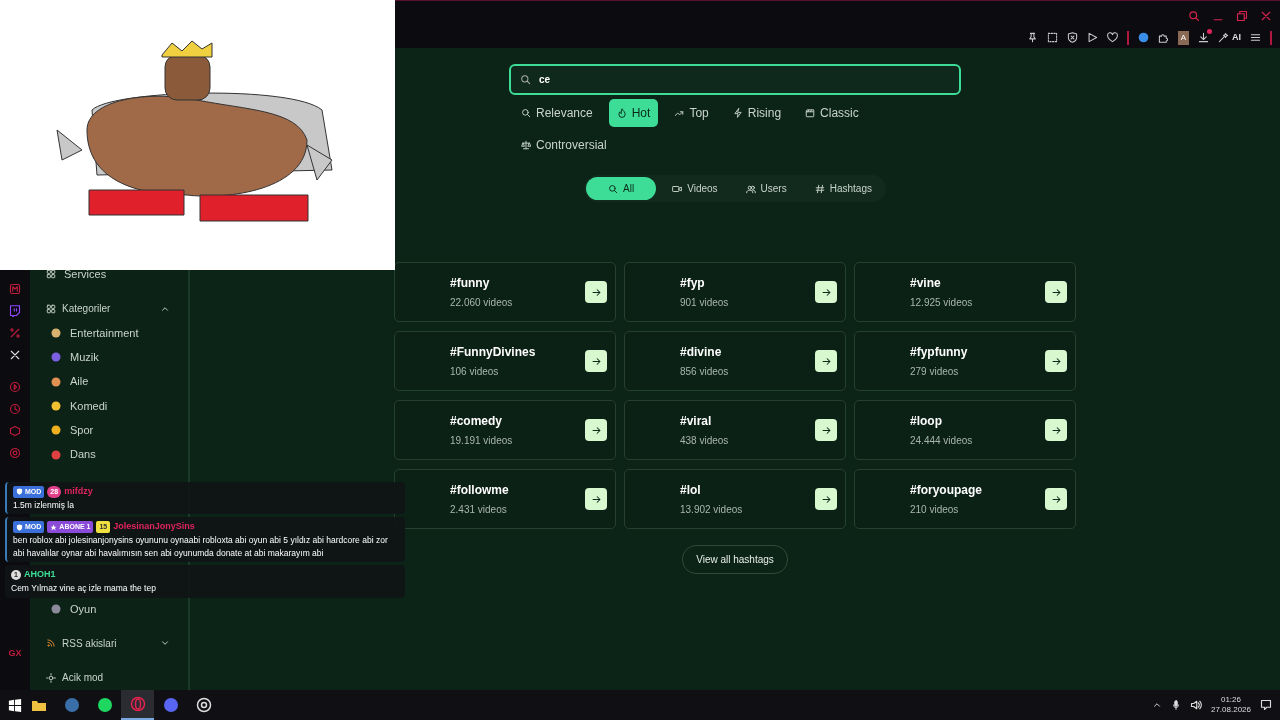  Describe the element at coordinates (1163, 38) in the screenshot. I see `puzzle-icon` at that location.